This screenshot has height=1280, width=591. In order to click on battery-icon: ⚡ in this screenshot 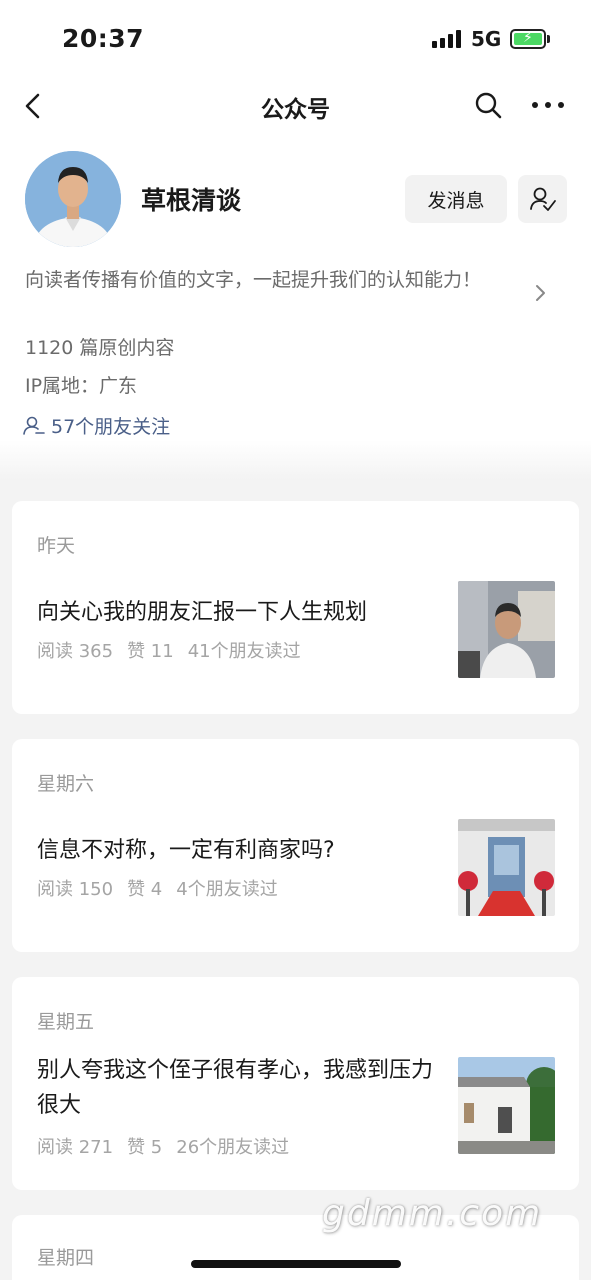, I will do `click(528, 39)`.